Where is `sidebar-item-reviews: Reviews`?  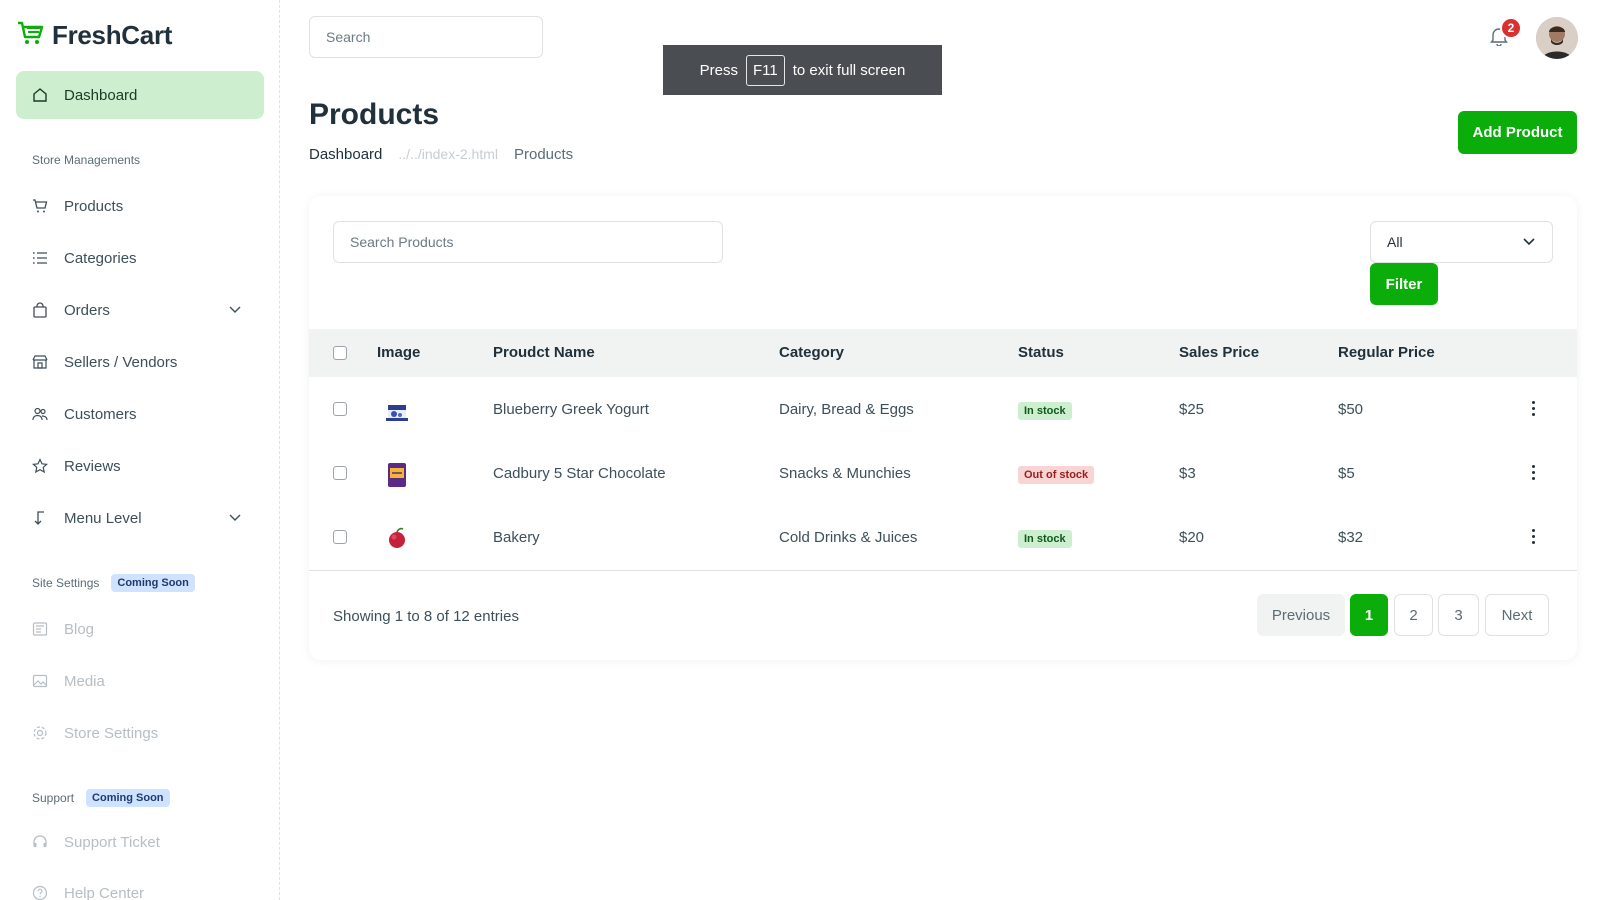 sidebar-item-reviews: Reviews is located at coordinates (140, 466).